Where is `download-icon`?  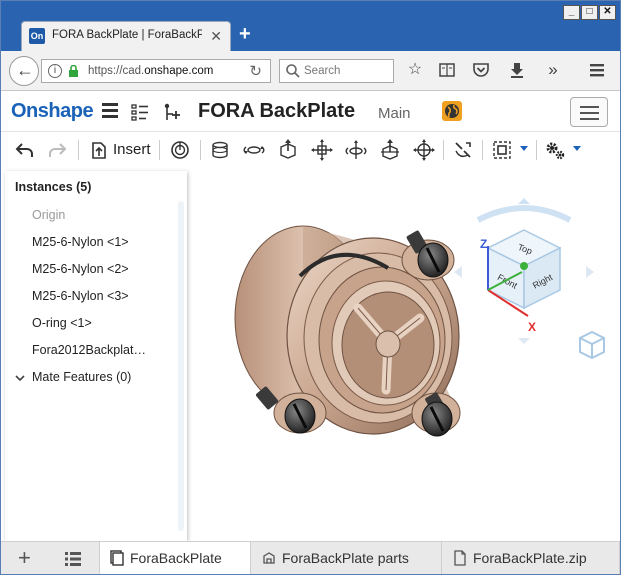
download-icon is located at coordinates (517, 70).